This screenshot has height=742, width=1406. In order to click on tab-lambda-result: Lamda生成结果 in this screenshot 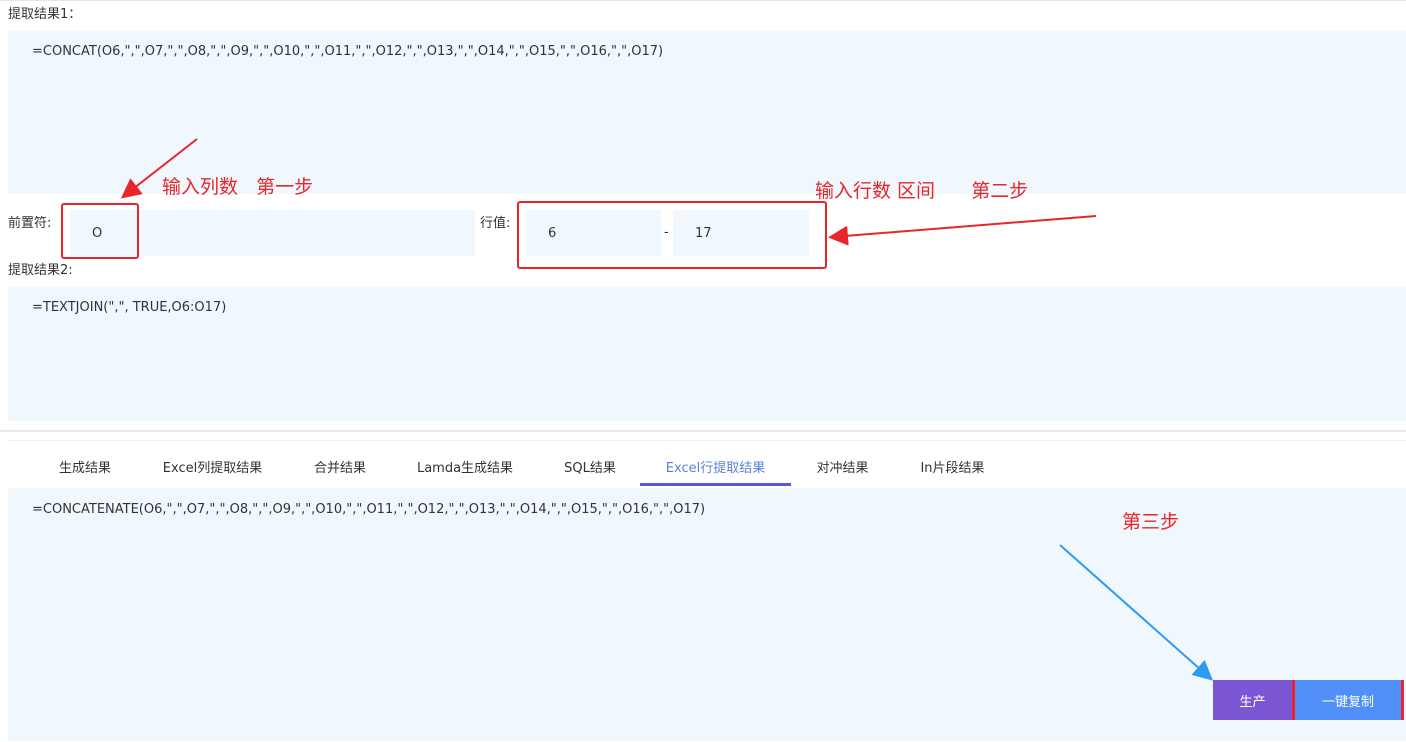, I will do `click(465, 472)`.